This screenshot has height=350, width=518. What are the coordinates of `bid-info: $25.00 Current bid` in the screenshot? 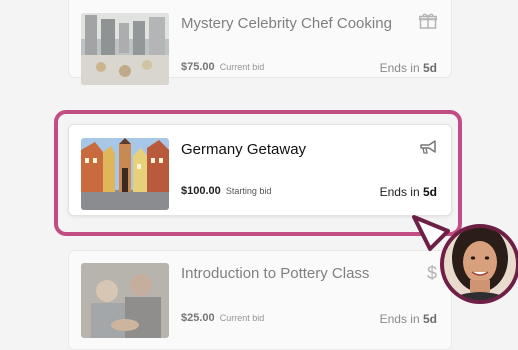 It's located at (222, 318).